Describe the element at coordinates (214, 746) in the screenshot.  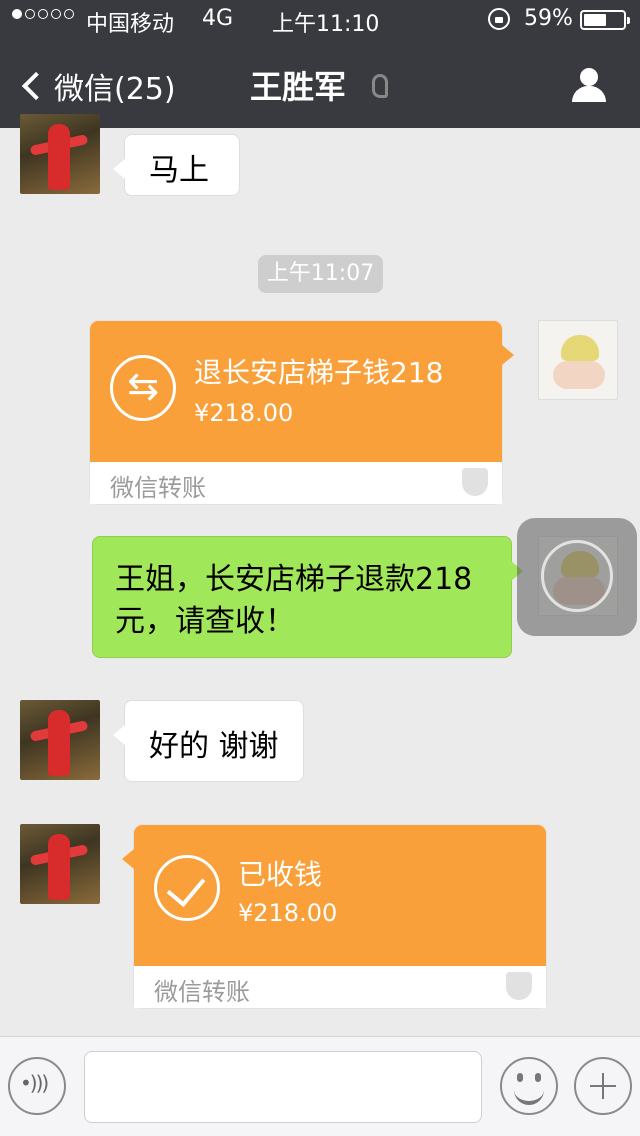
I see `message-text: 好的 谢谢` at that location.